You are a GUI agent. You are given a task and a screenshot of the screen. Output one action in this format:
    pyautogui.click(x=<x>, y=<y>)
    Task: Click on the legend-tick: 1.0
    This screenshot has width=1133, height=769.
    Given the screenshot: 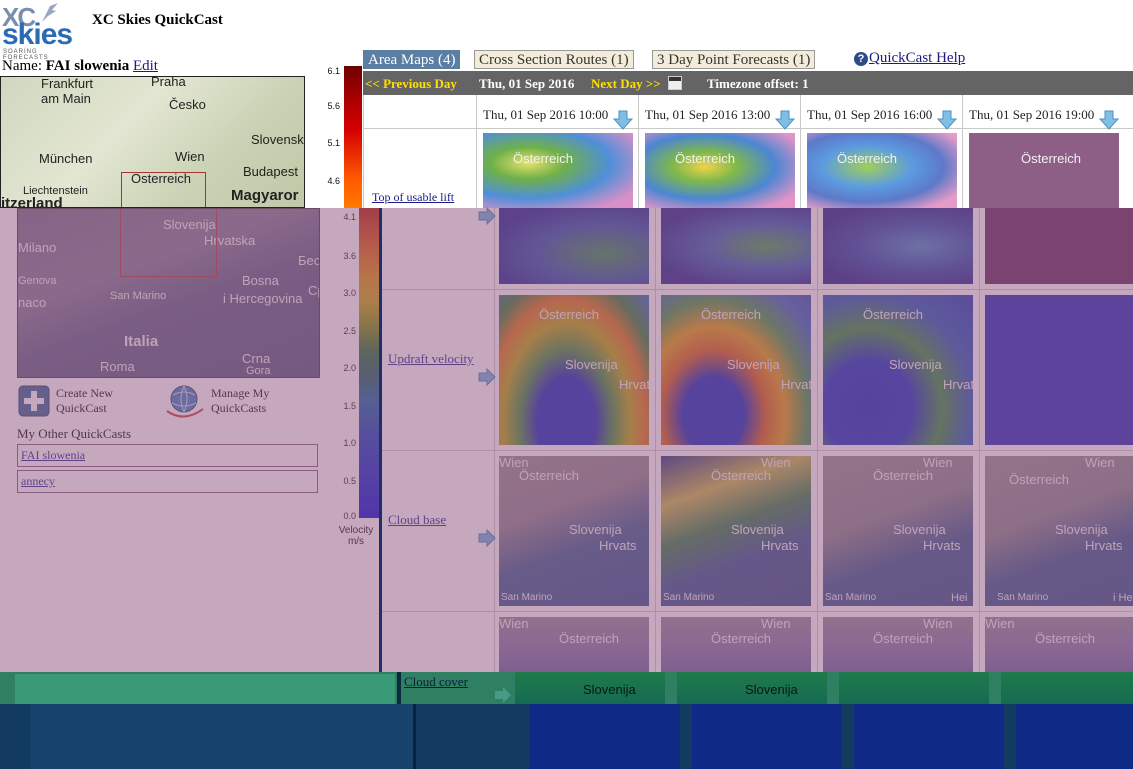 What is the action you would take?
    pyautogui.click(x=349, y=443)
    